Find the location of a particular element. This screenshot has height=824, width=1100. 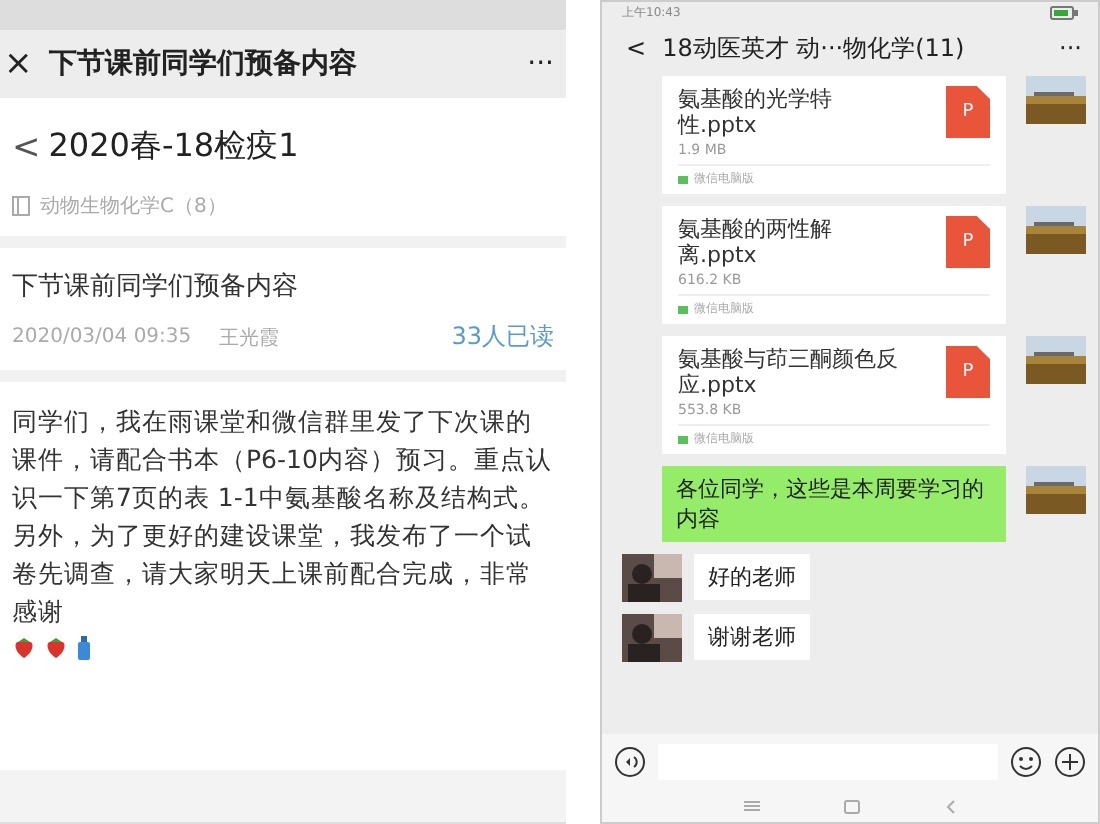

emoji-icon is located at coordinates (1026, 762).